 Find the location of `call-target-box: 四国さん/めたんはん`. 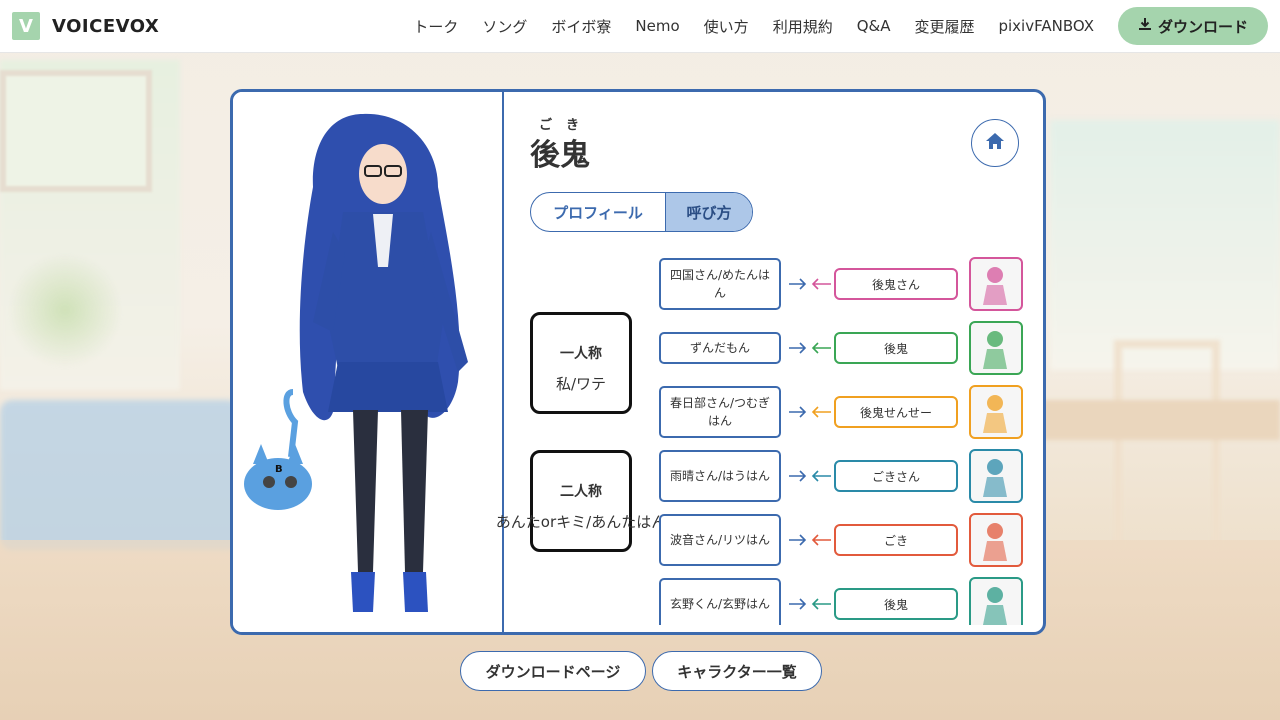

call-target-box: 四国さん/めたんはん is located at coordinates (720, 284).